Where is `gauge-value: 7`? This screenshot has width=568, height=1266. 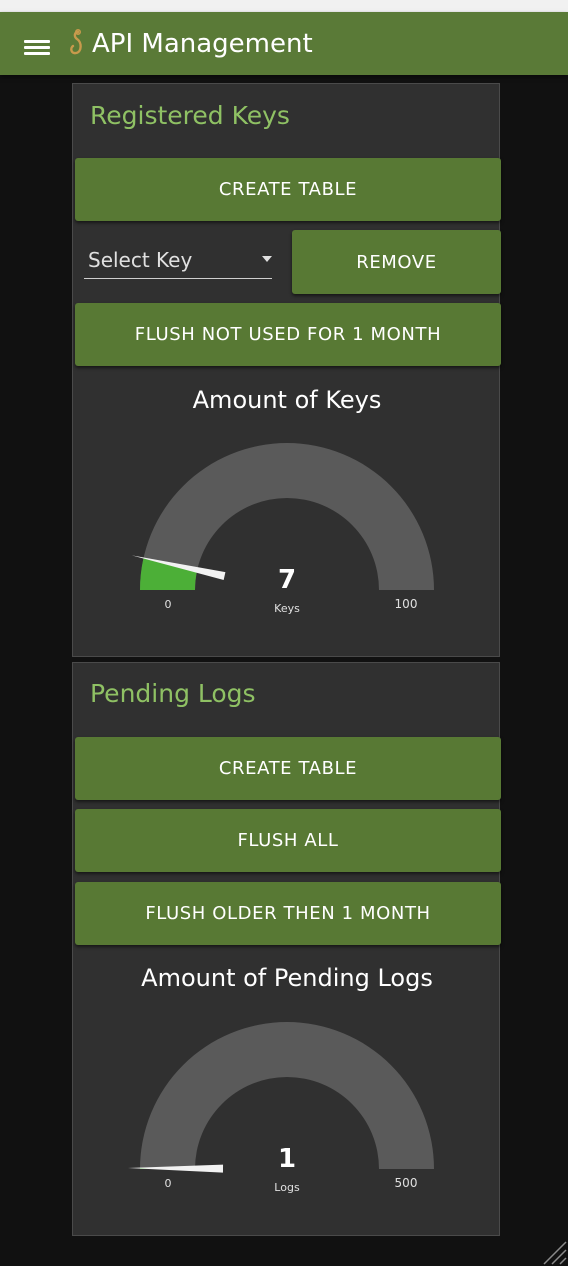 gauge-value: 7 is located at coordinates (287, 580).